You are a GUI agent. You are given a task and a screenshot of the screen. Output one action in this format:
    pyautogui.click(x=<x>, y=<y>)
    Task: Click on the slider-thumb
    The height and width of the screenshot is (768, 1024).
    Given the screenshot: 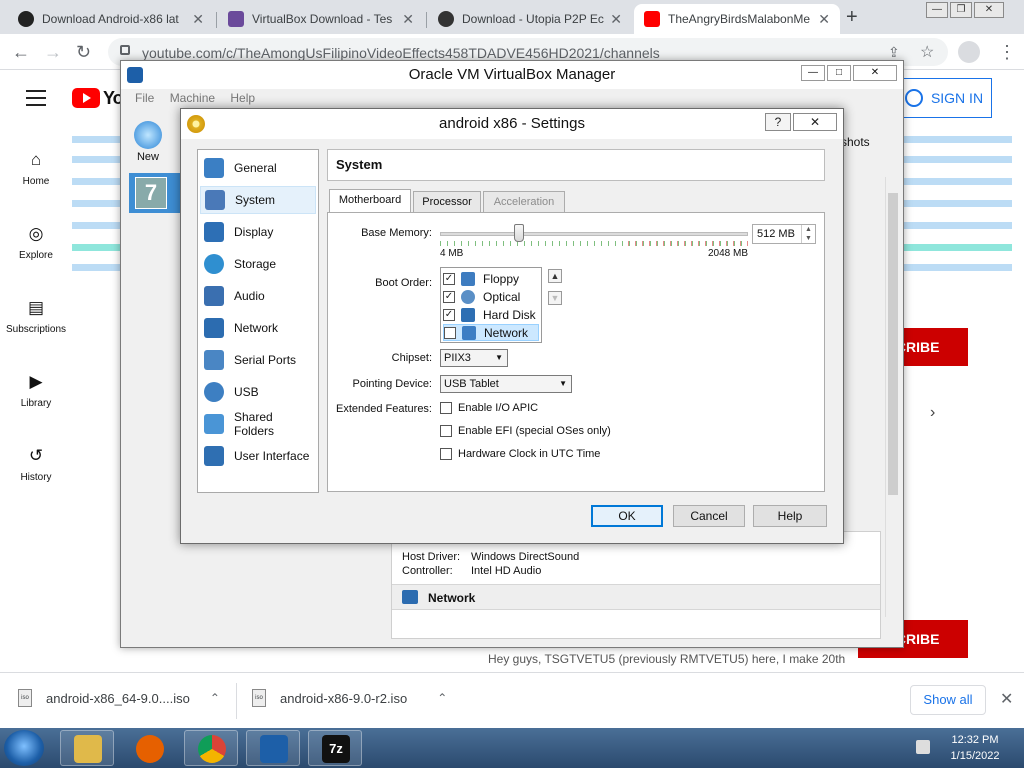 What is the action you would take?
    pyautogui.click(x=519, y=233)
    